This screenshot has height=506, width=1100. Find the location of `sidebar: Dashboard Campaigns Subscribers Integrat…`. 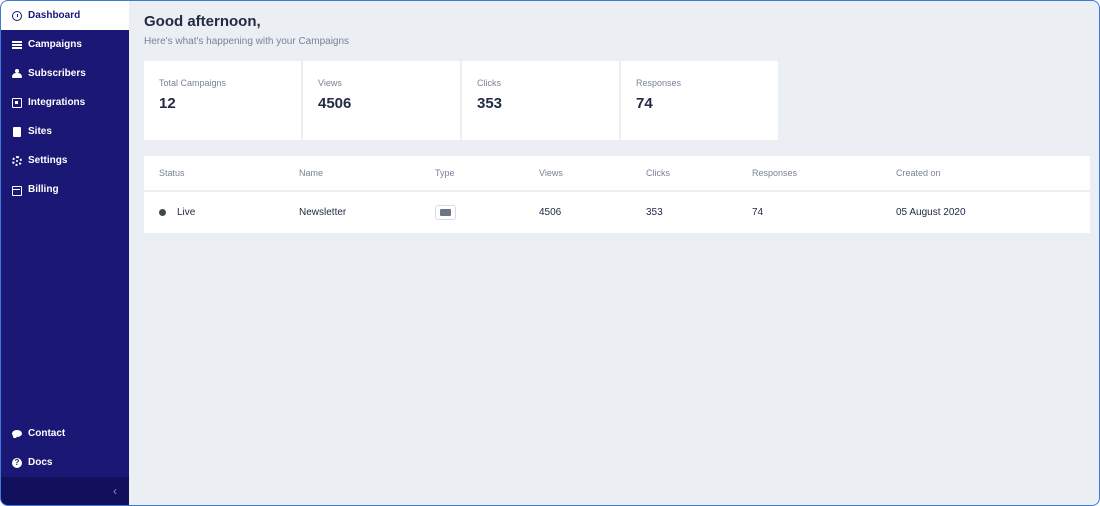

sidebar: Dashboard Campaigns Subscribers Integrat… is located at coordinates (65, 253).